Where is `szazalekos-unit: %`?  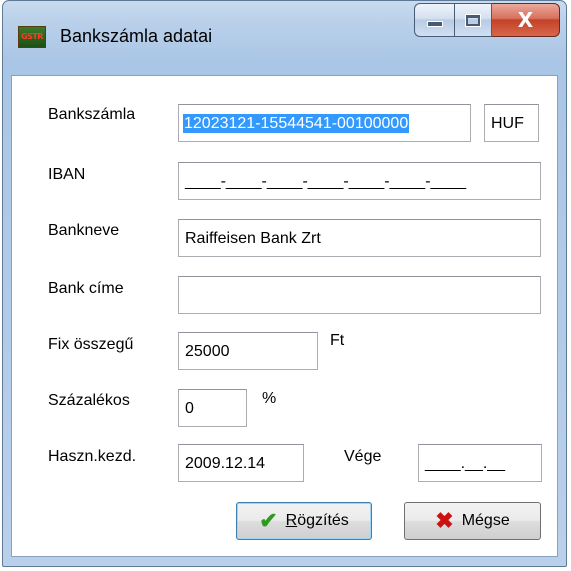
szazalekos-unit: % is located at coordinates (269, 398).